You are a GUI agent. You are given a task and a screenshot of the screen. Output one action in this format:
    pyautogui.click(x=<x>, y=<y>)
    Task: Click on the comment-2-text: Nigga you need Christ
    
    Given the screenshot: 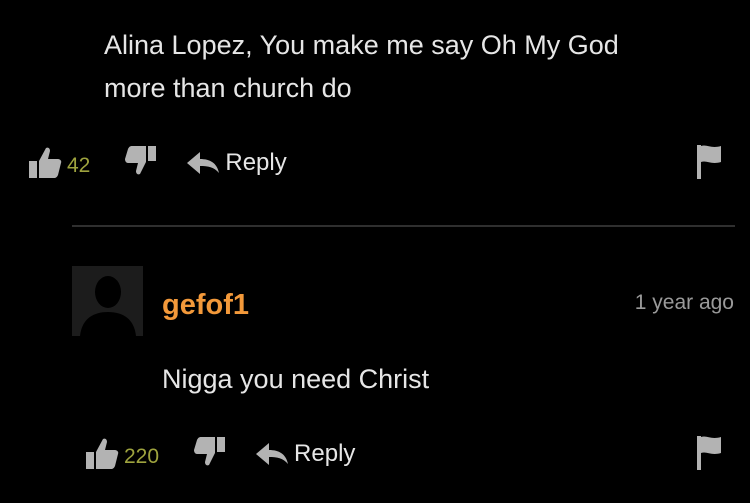 What is the action you would take?
    pyautogui.click(x=296, y=379)
    